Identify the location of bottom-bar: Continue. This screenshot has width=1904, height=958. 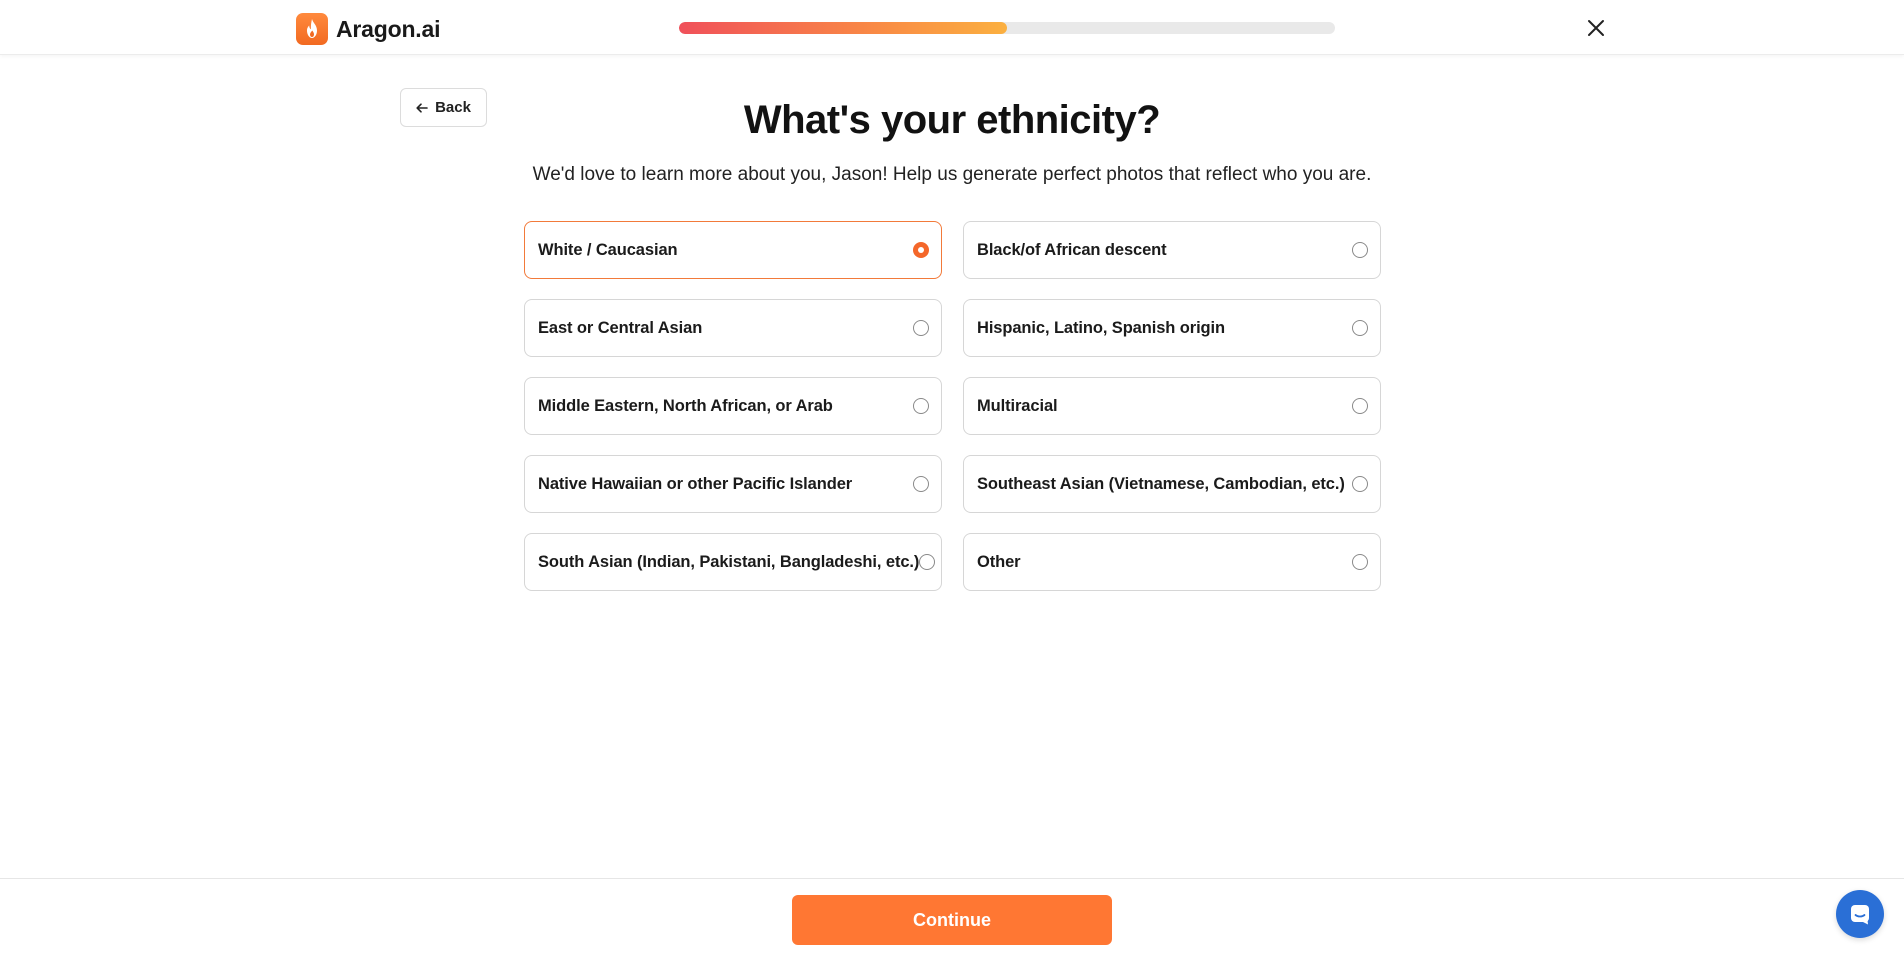
(952, 918).